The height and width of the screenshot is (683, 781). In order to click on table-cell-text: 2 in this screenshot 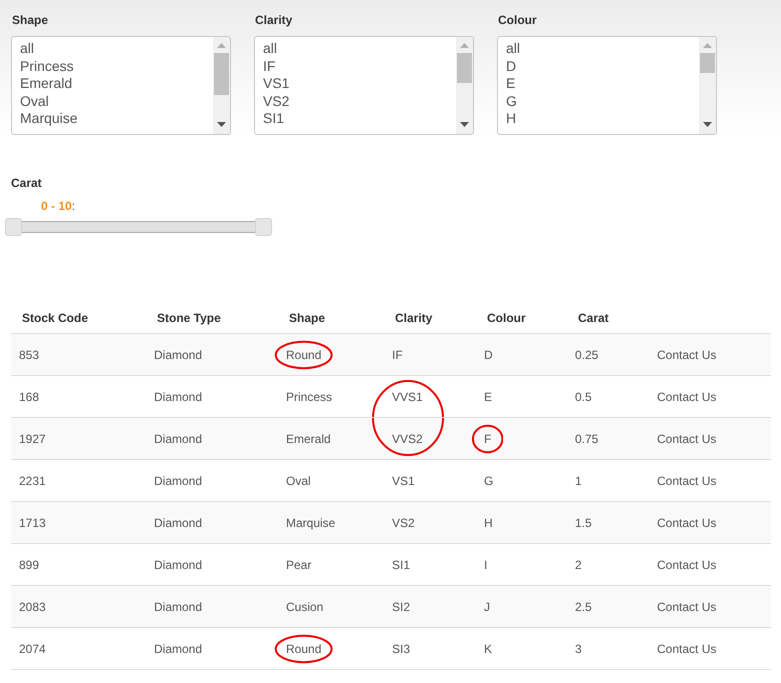, I will do `click(578, 565)`.